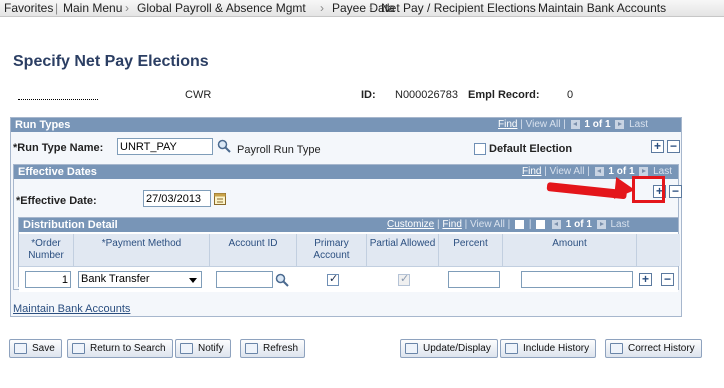  Describe the element at coordinates (46, 250) in the screenshot. I see `column-order-number: *Order Number` at that location.